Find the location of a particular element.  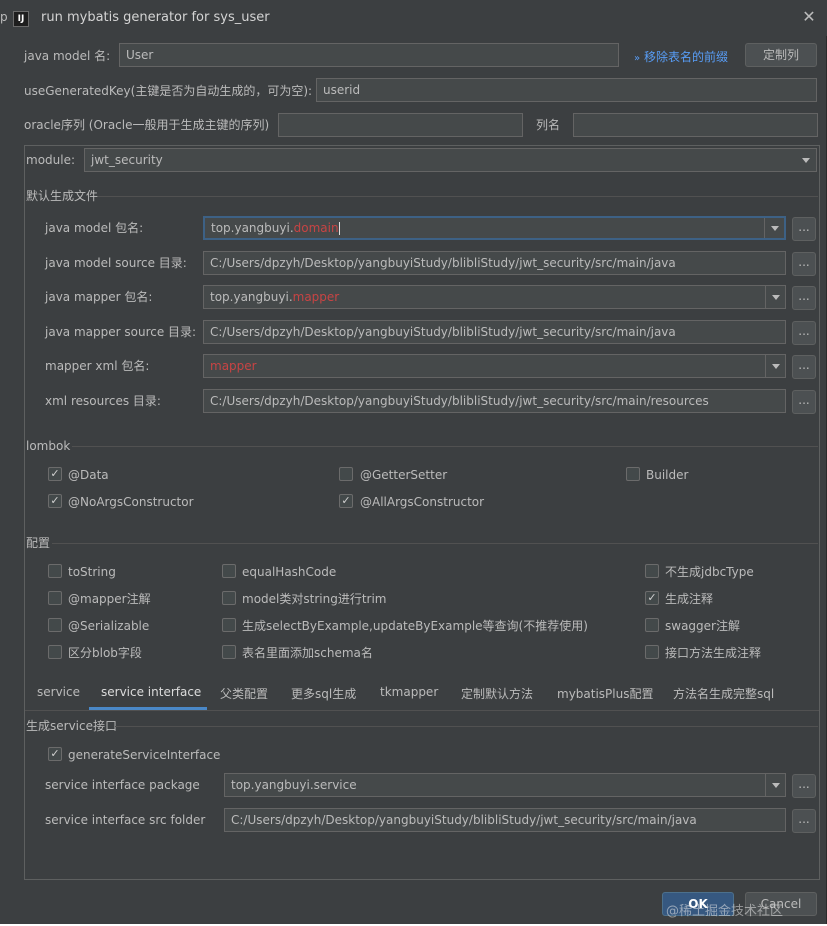

data-checkbox-label: @Data is located at coordinates (88, 475).